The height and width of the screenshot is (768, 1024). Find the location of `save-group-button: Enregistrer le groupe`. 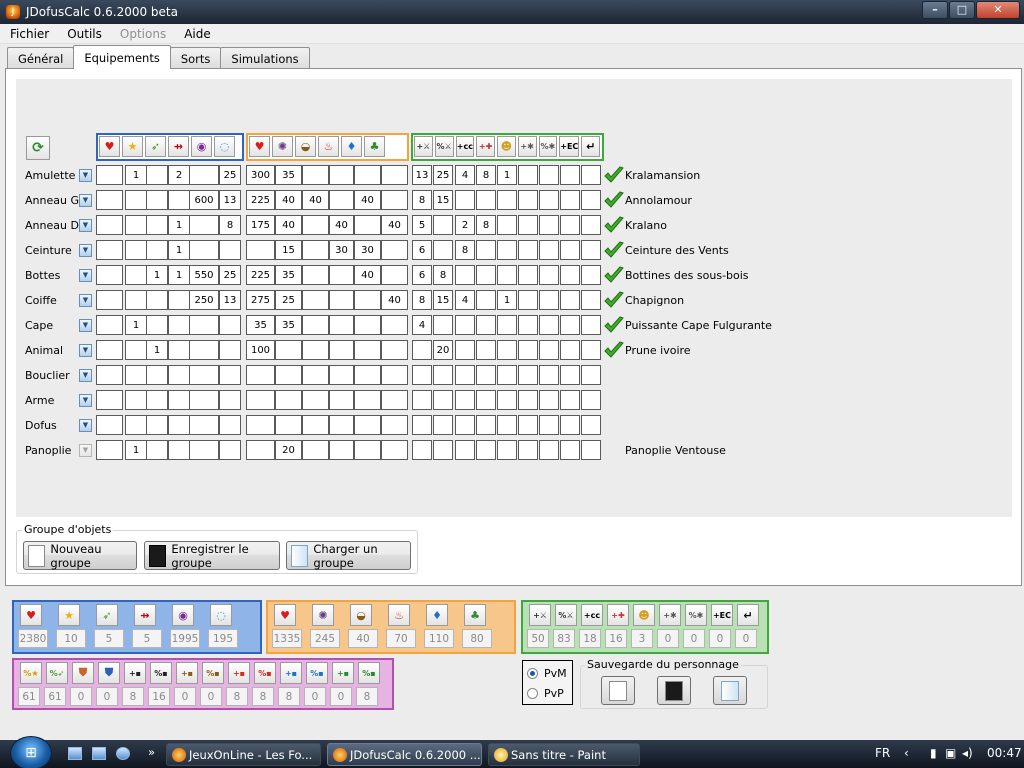

save-group-button: Enregistrer le groupe is located at coordinates (212, 555).